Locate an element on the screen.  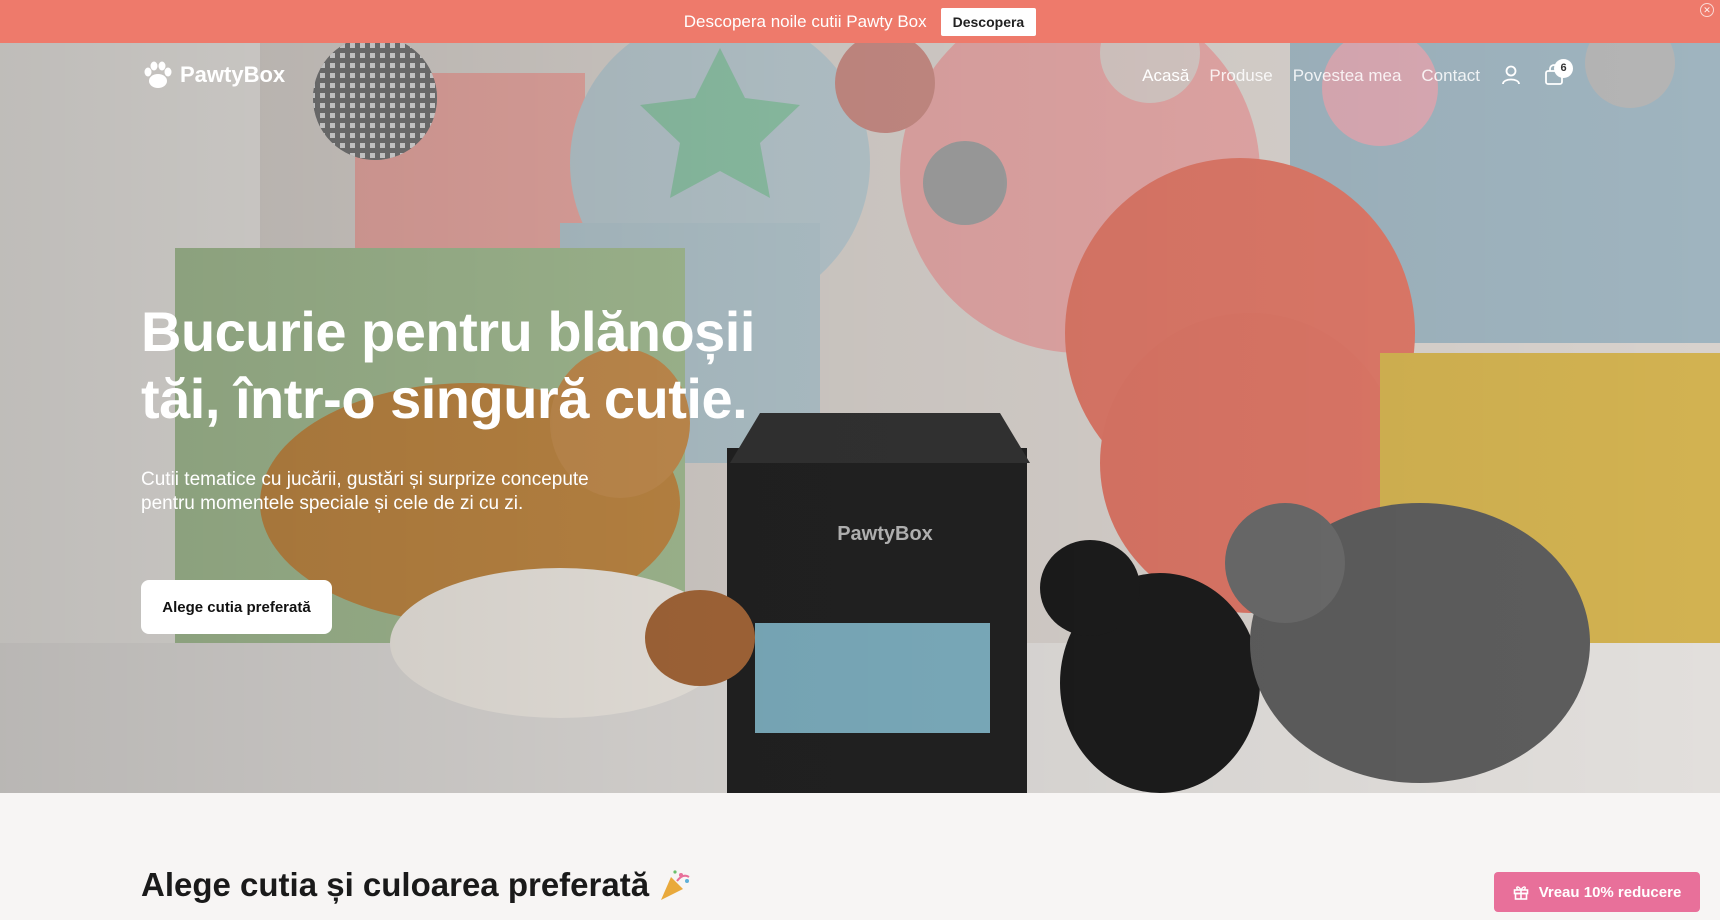
nav-home: Acasă is located at coordinates (1165, 76).